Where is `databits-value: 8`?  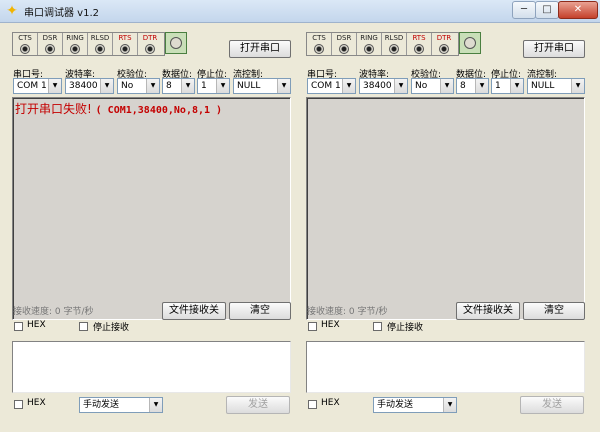
databits-value: 8 is located at coordinates (169, 86).